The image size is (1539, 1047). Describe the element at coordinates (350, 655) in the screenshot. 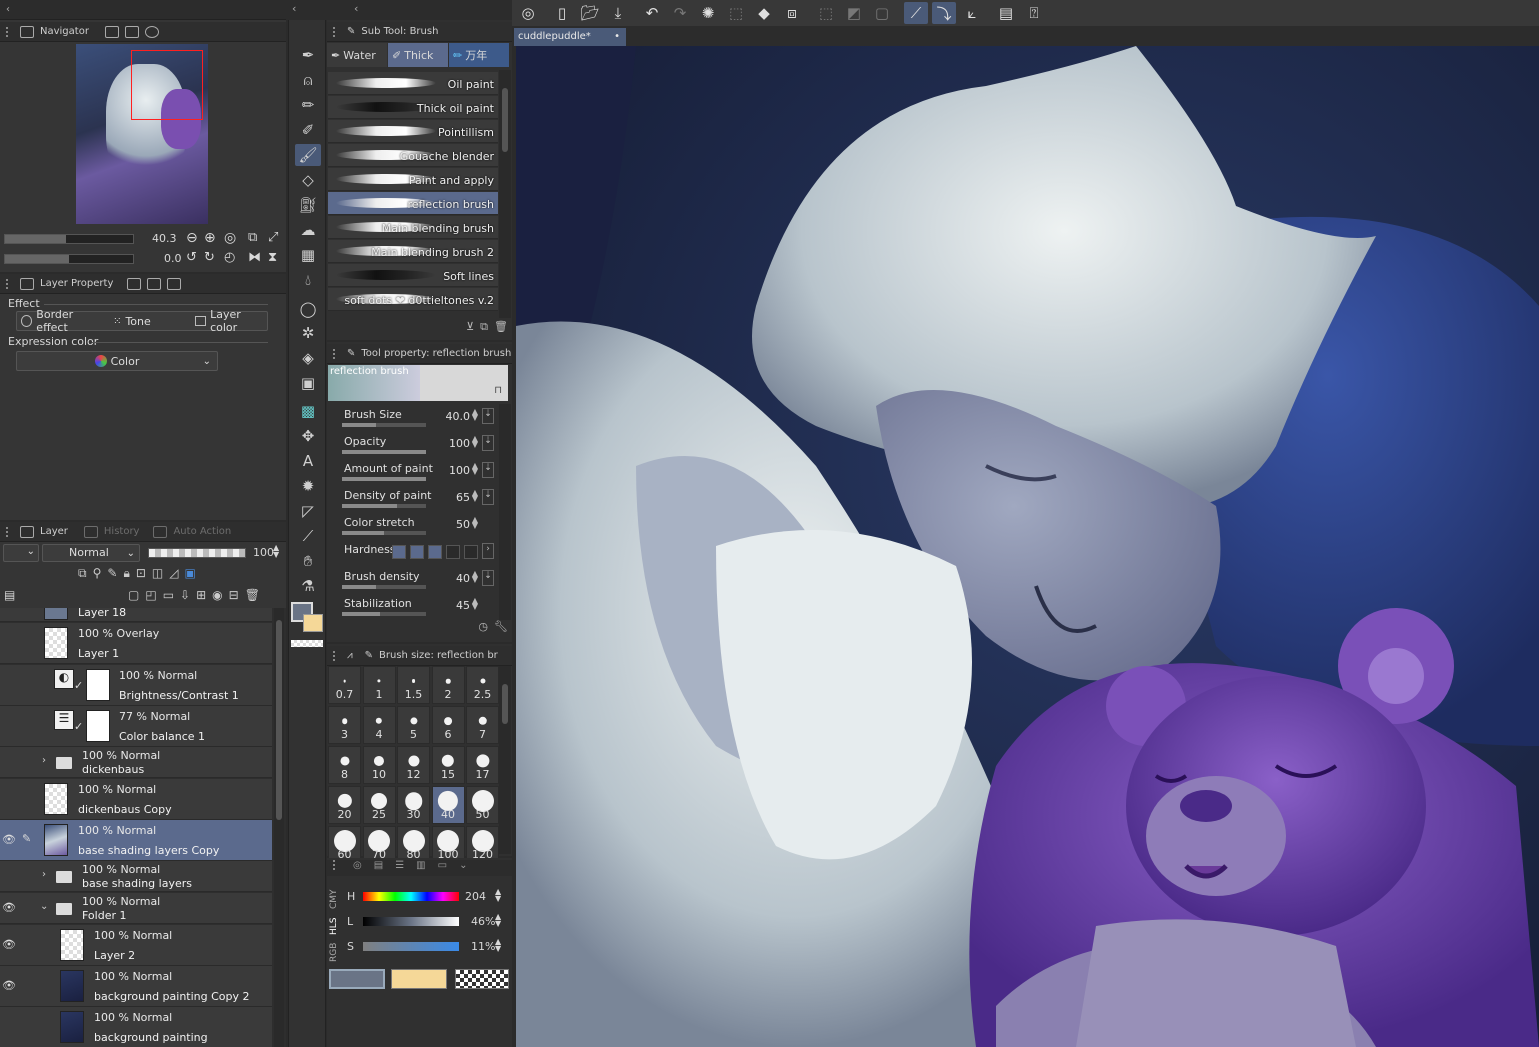

I see `brush-size-tab-icon: ⩘` at that location.